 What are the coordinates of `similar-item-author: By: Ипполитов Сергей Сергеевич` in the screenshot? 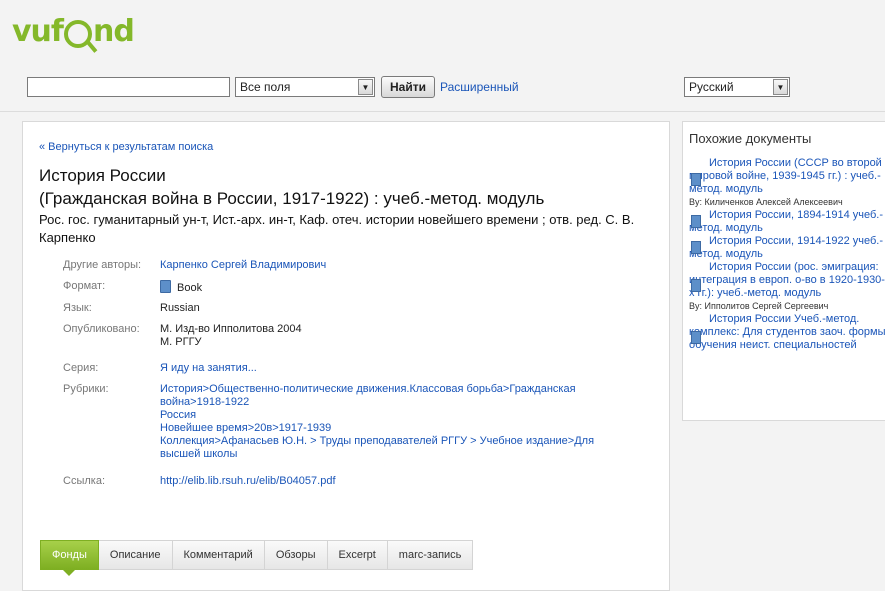 It's located at (759, 306).